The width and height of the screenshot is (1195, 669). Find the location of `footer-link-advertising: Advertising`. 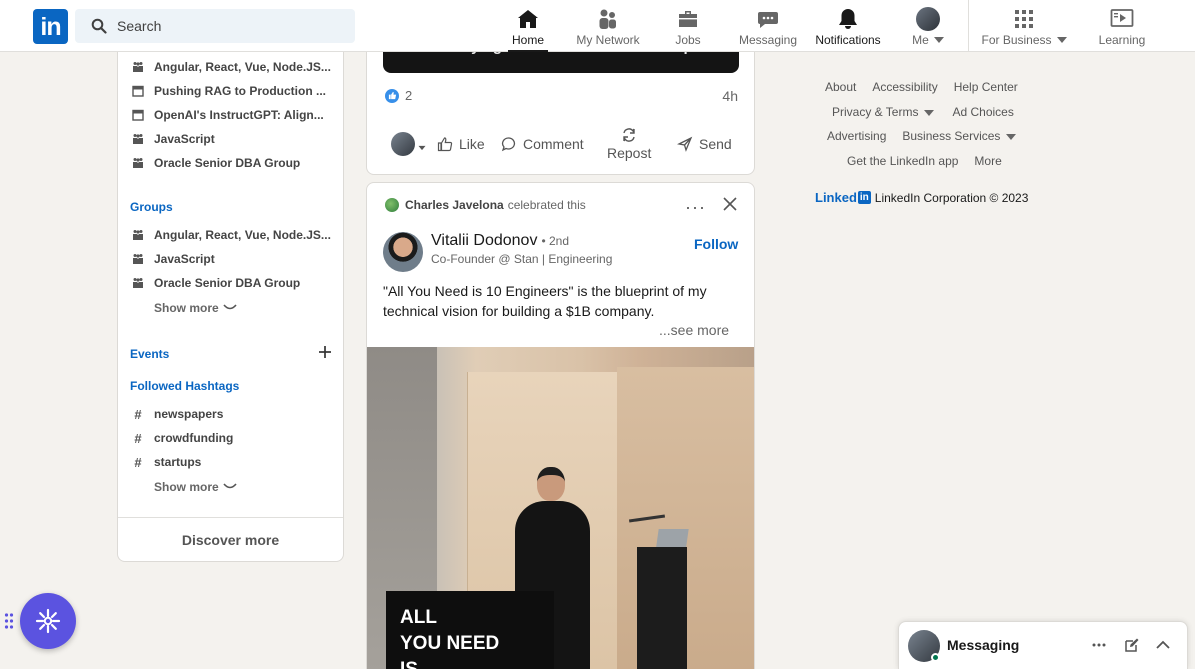

footer-link-advertising: Advertising is located at coordinates (856, 136).